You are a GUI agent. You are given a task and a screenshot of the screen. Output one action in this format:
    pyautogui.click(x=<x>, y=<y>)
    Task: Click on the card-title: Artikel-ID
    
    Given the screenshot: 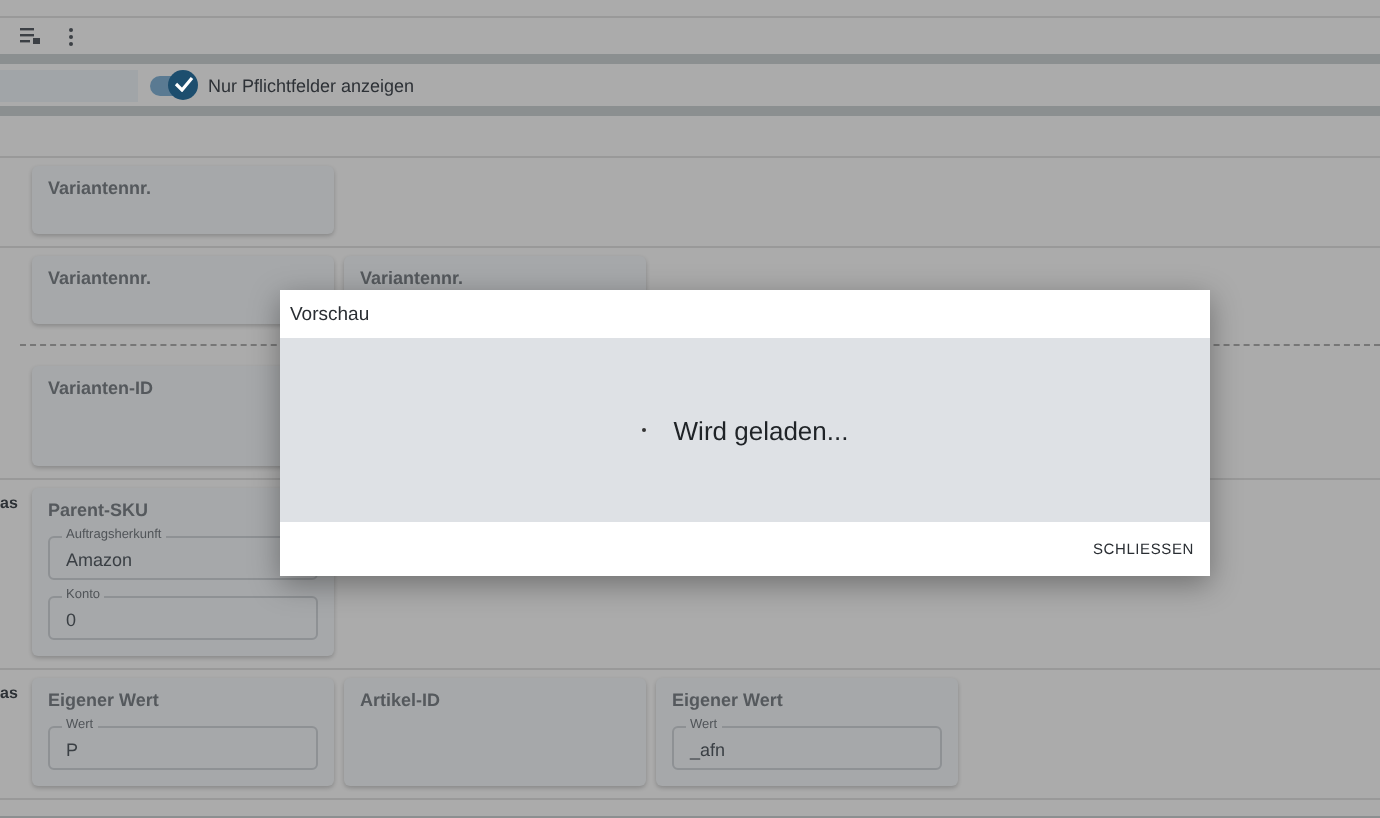 What is the action you would take?
    pyautogui.click(x=401, y=700)
    